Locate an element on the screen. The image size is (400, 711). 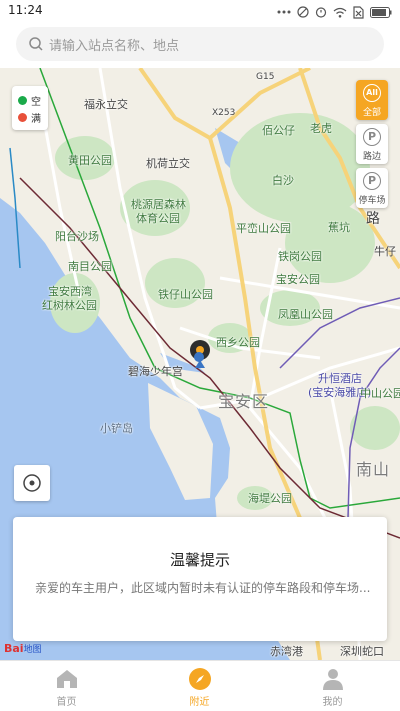
map-label: 南目公园 is located at coordinates (90, 266).